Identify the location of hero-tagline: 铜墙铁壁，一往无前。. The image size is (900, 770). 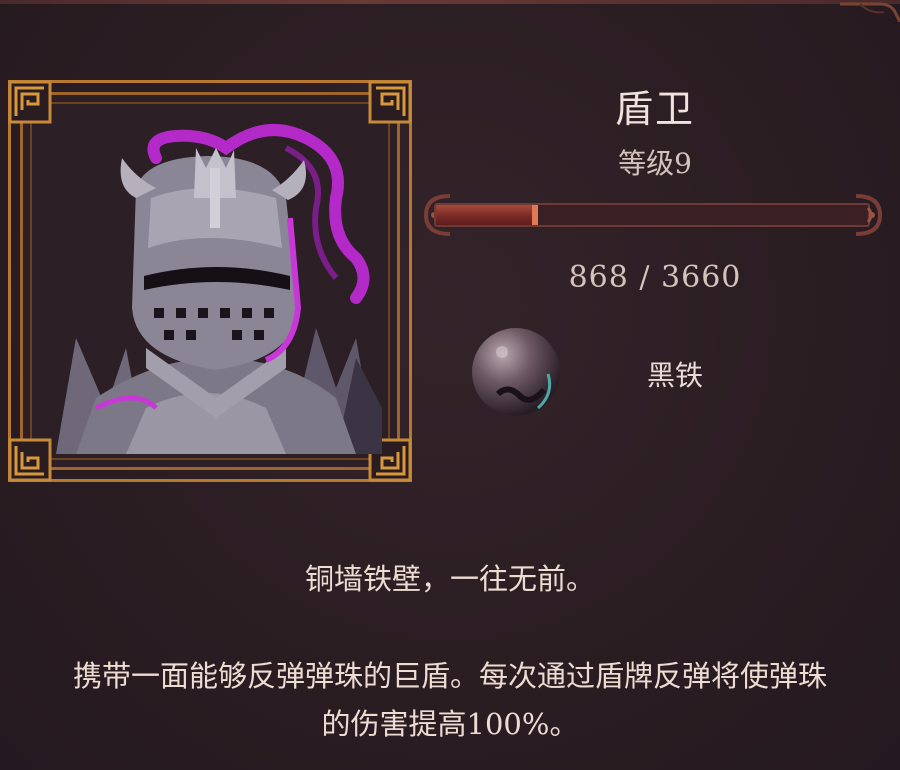
(449, 579).